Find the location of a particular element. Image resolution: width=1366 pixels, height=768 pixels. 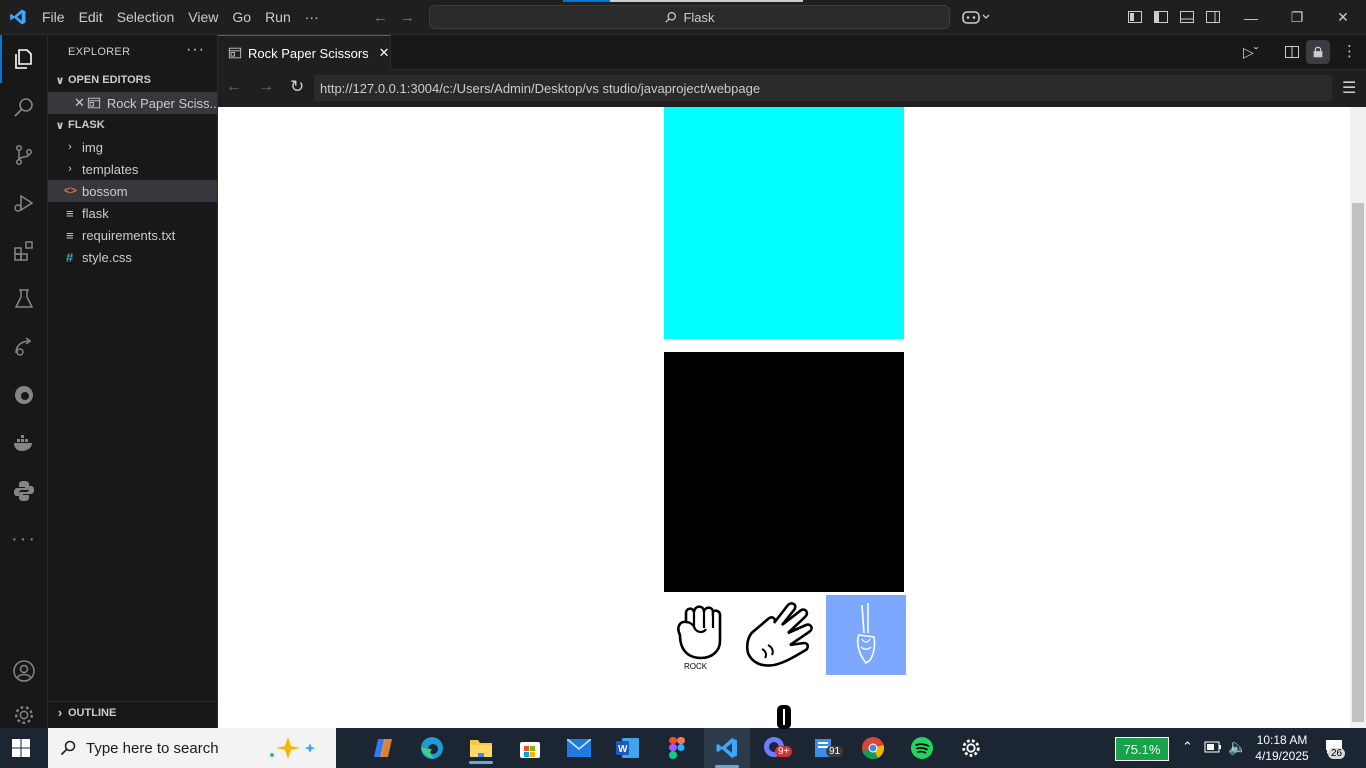

svg-text: W is located at coordinates (623, 749).